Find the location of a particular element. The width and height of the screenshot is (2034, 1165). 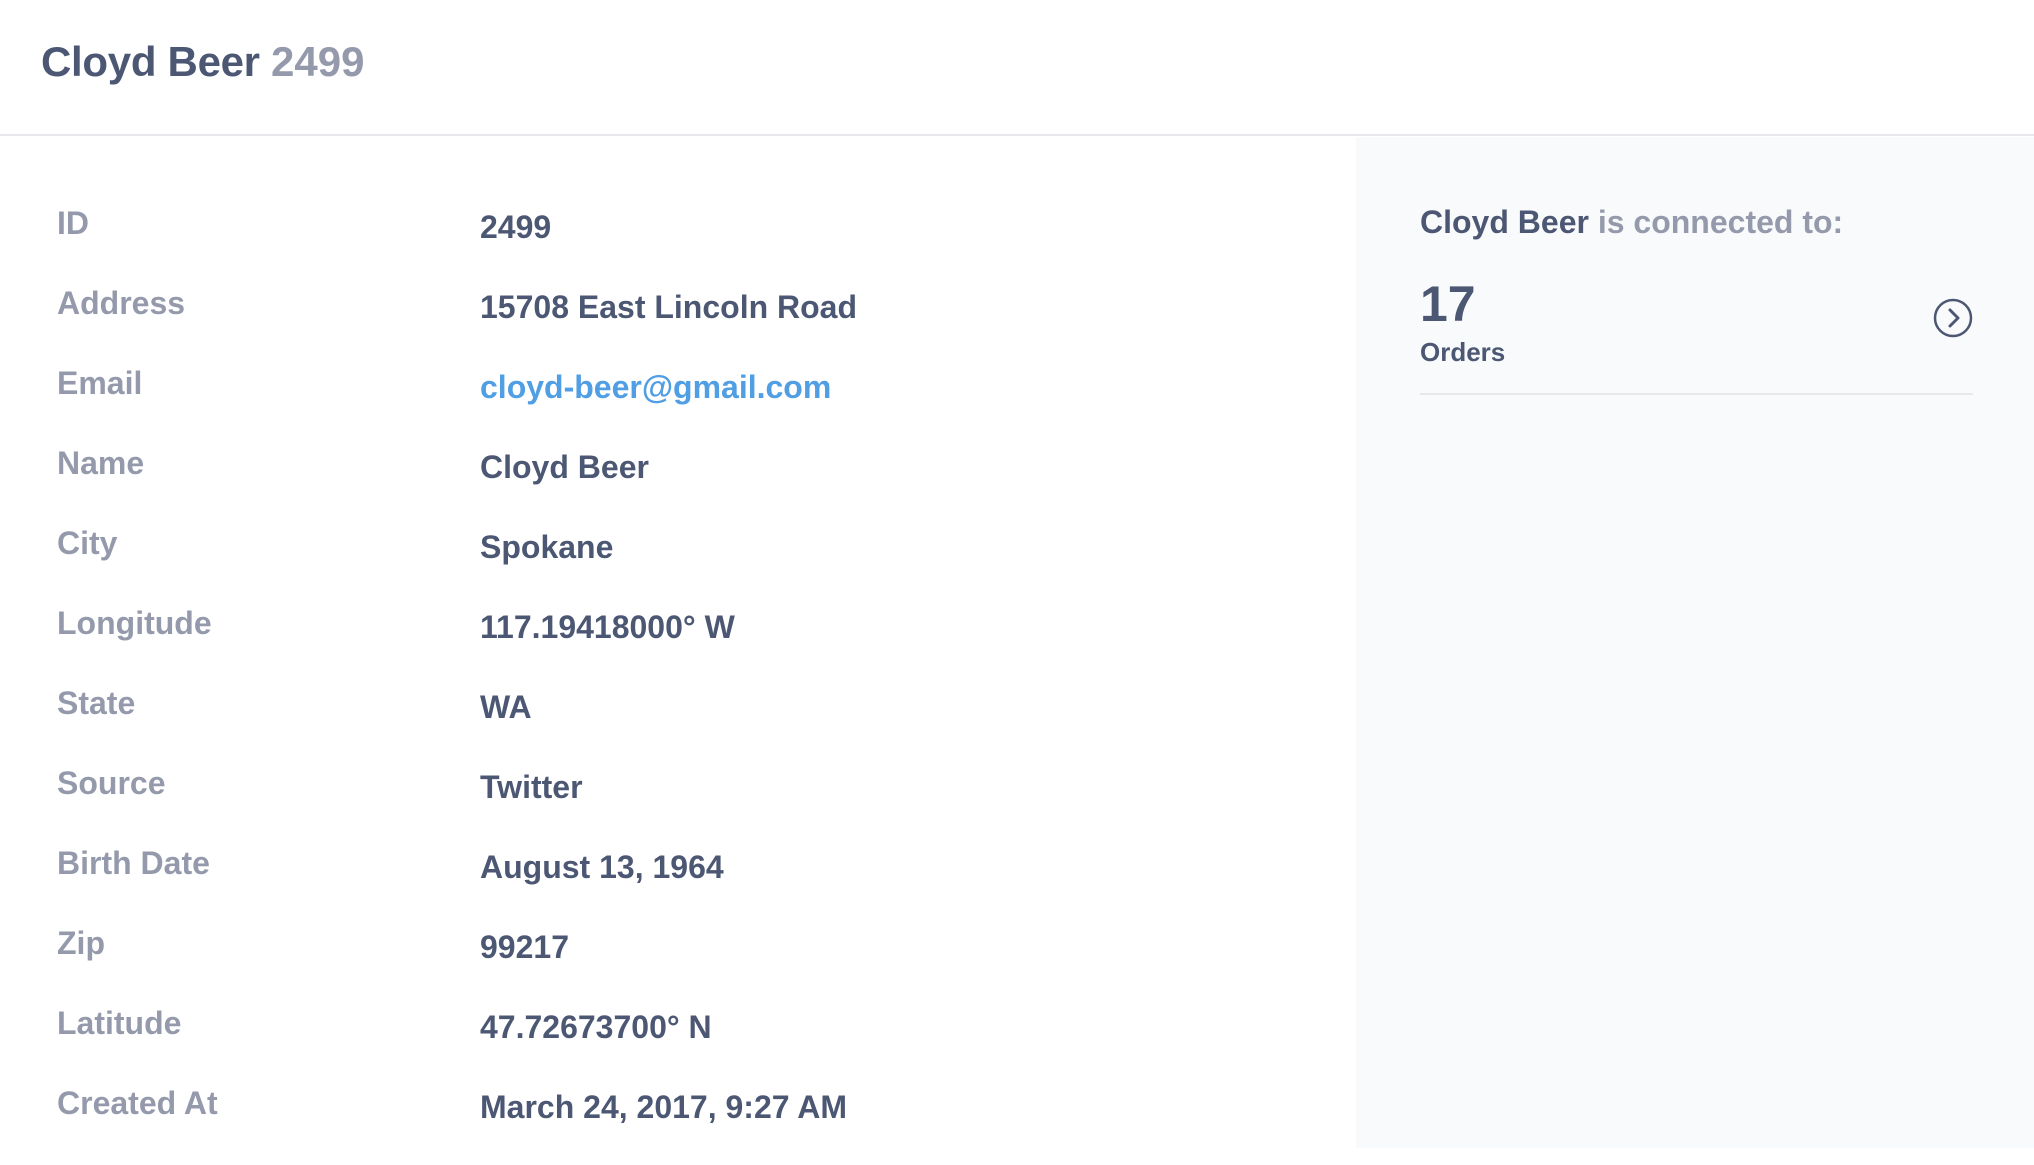

field-value: WA is located at coordinates (506, 707).